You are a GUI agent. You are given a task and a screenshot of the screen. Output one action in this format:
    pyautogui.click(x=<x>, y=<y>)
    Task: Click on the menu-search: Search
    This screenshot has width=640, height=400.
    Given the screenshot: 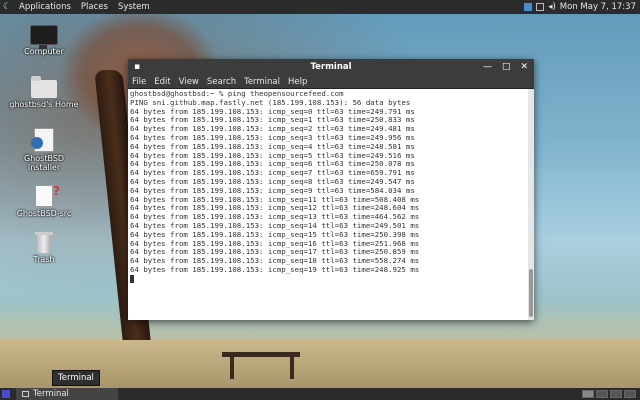 What is the action you would take?
    pyautogui.click(x=221, y=82)
    